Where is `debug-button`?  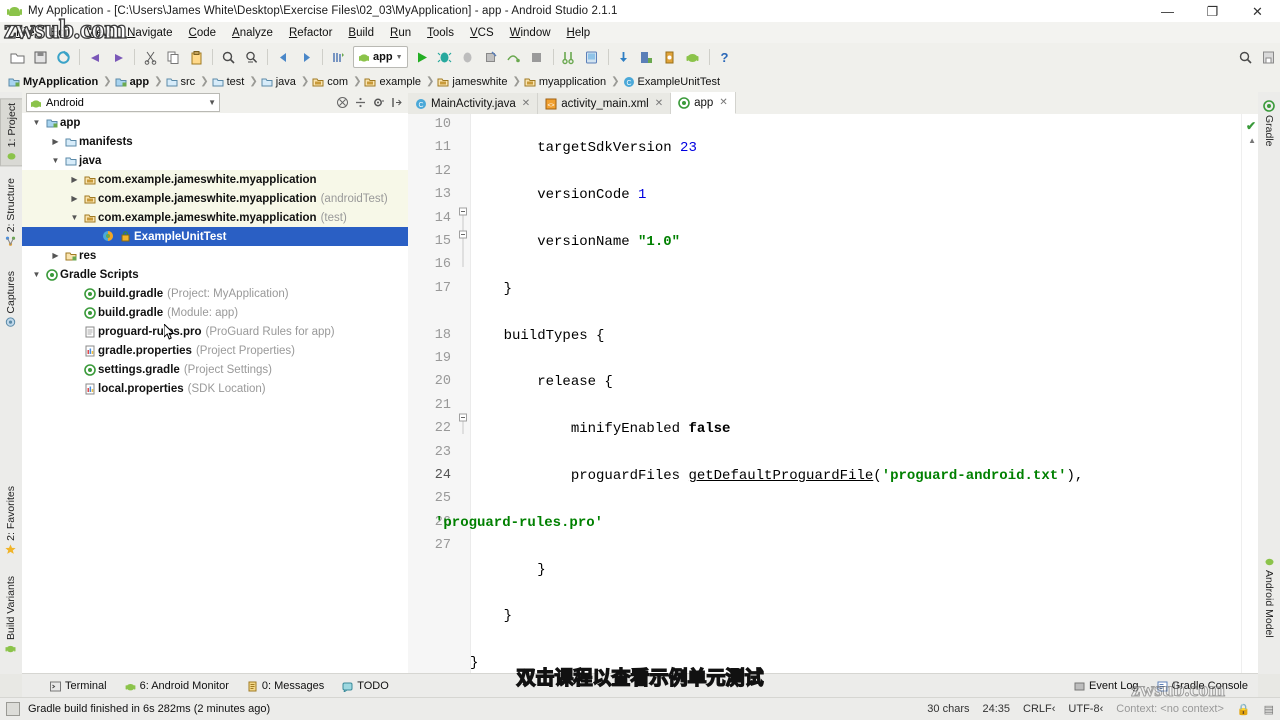 debug-button is located at coordinates (445, 57).